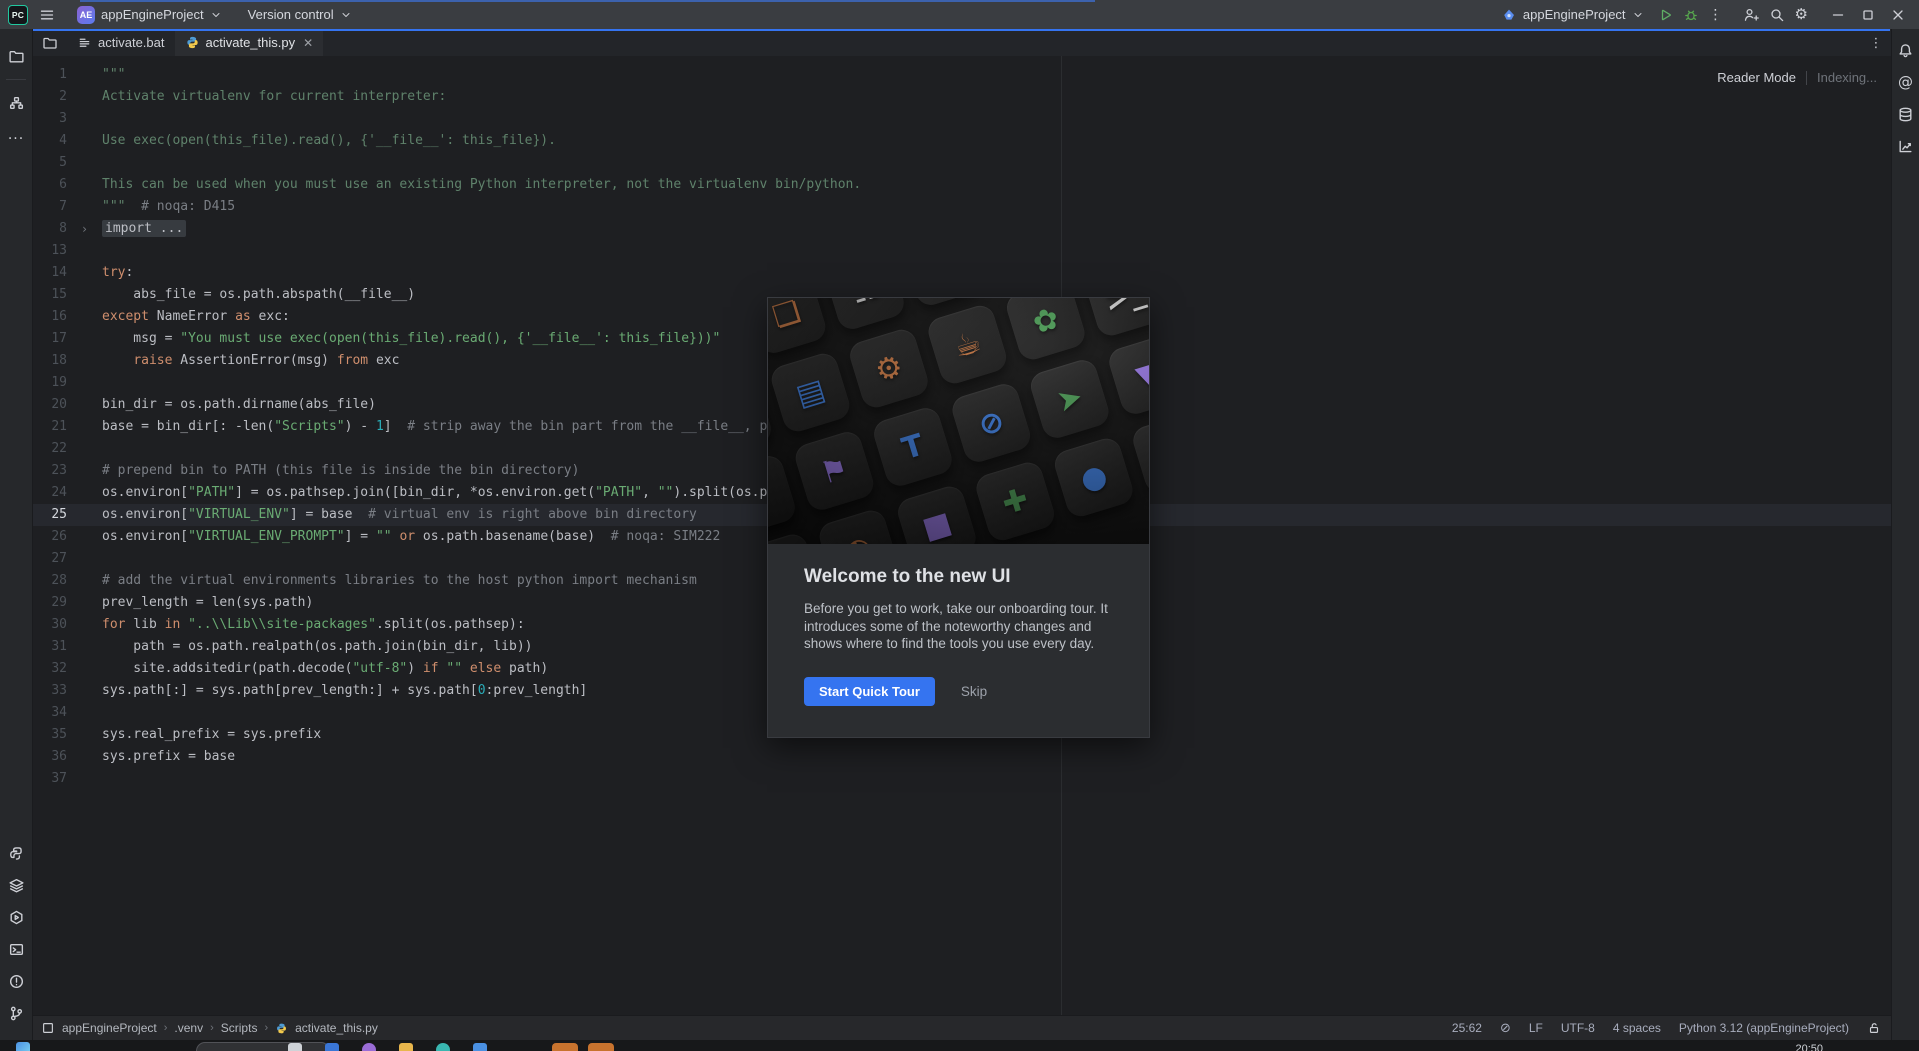 Image resolution: width=1919 pixels, height=1051 pixels. I want to click on indent-widget: 4 spaces, so click(1637, 1028).